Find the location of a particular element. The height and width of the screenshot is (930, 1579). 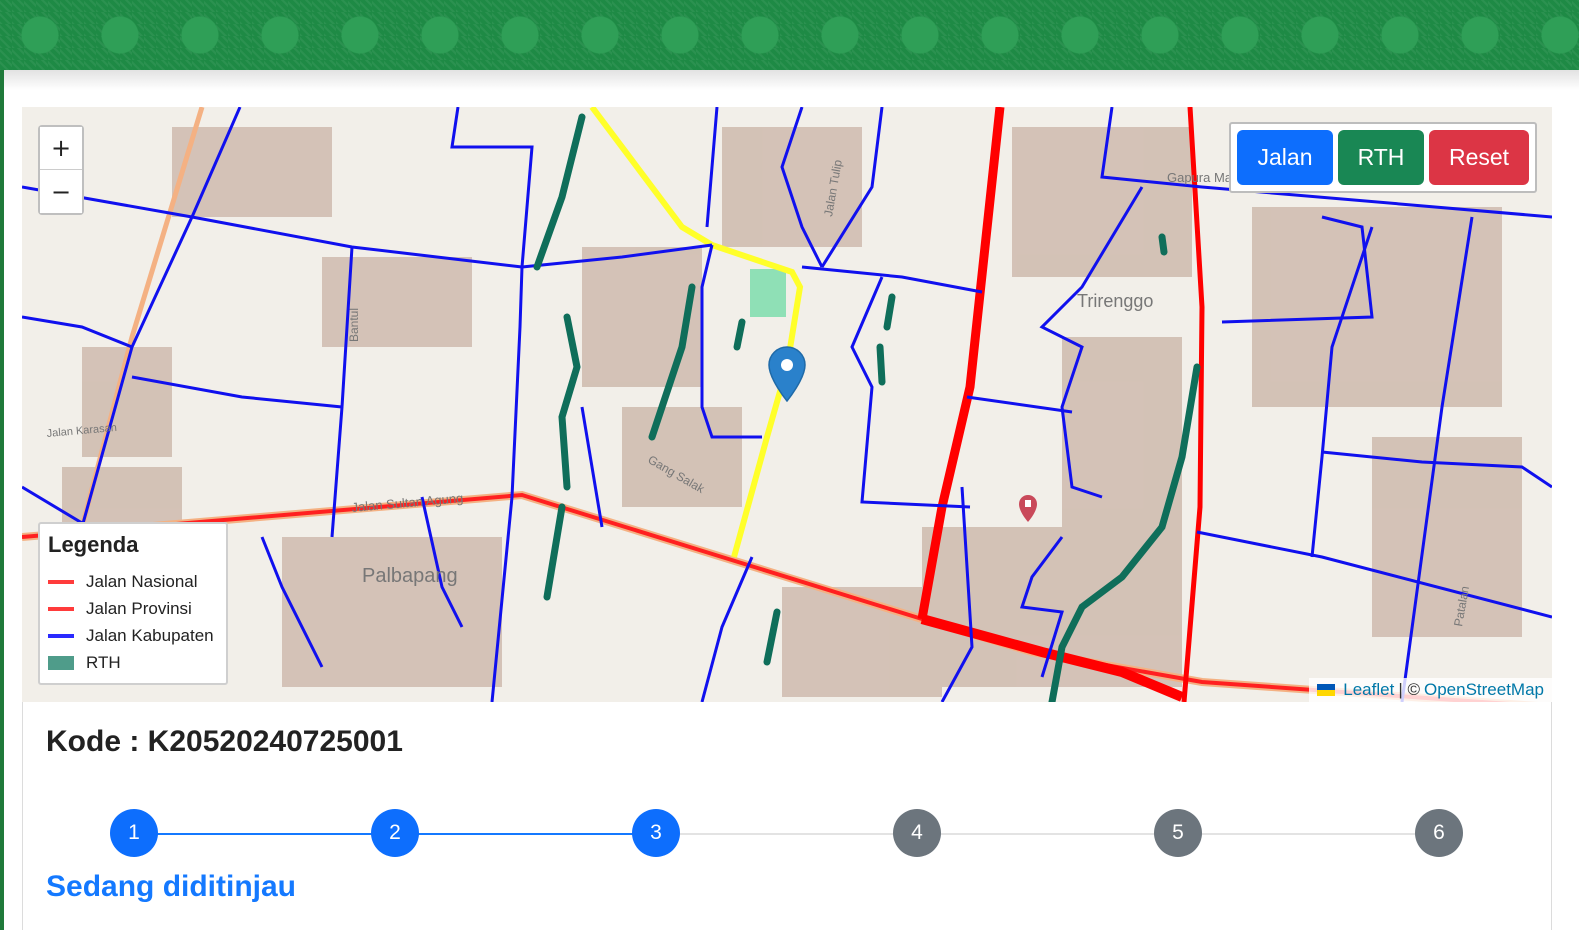

layer-control: Jalan RTH Reset is located at coordinates (1383, 157).